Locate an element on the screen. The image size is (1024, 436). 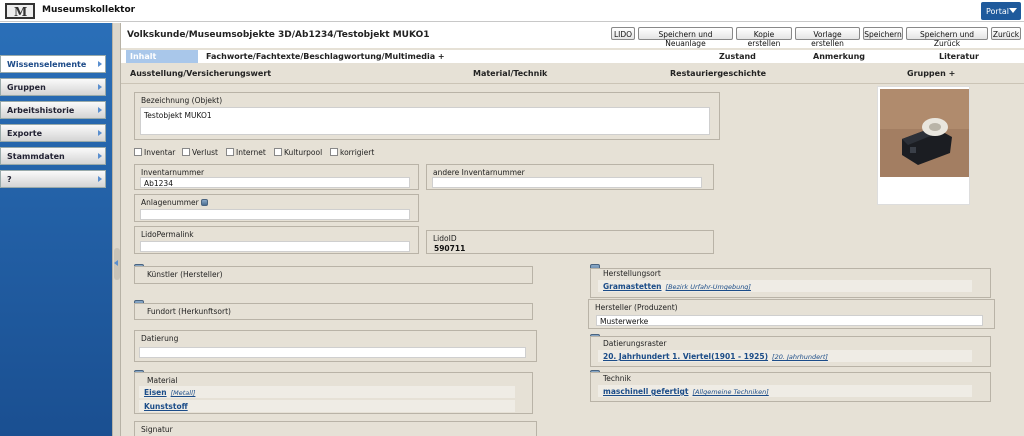
checkbox-korrigiert: korrigiert is located at coordinates (352, 152).